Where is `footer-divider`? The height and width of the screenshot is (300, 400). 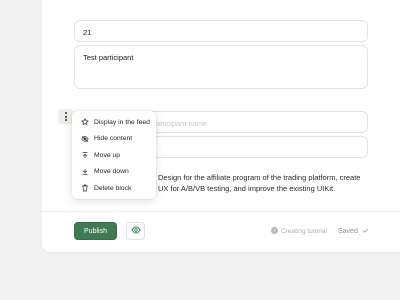
footer-divider is located at coordinates (221, 211).